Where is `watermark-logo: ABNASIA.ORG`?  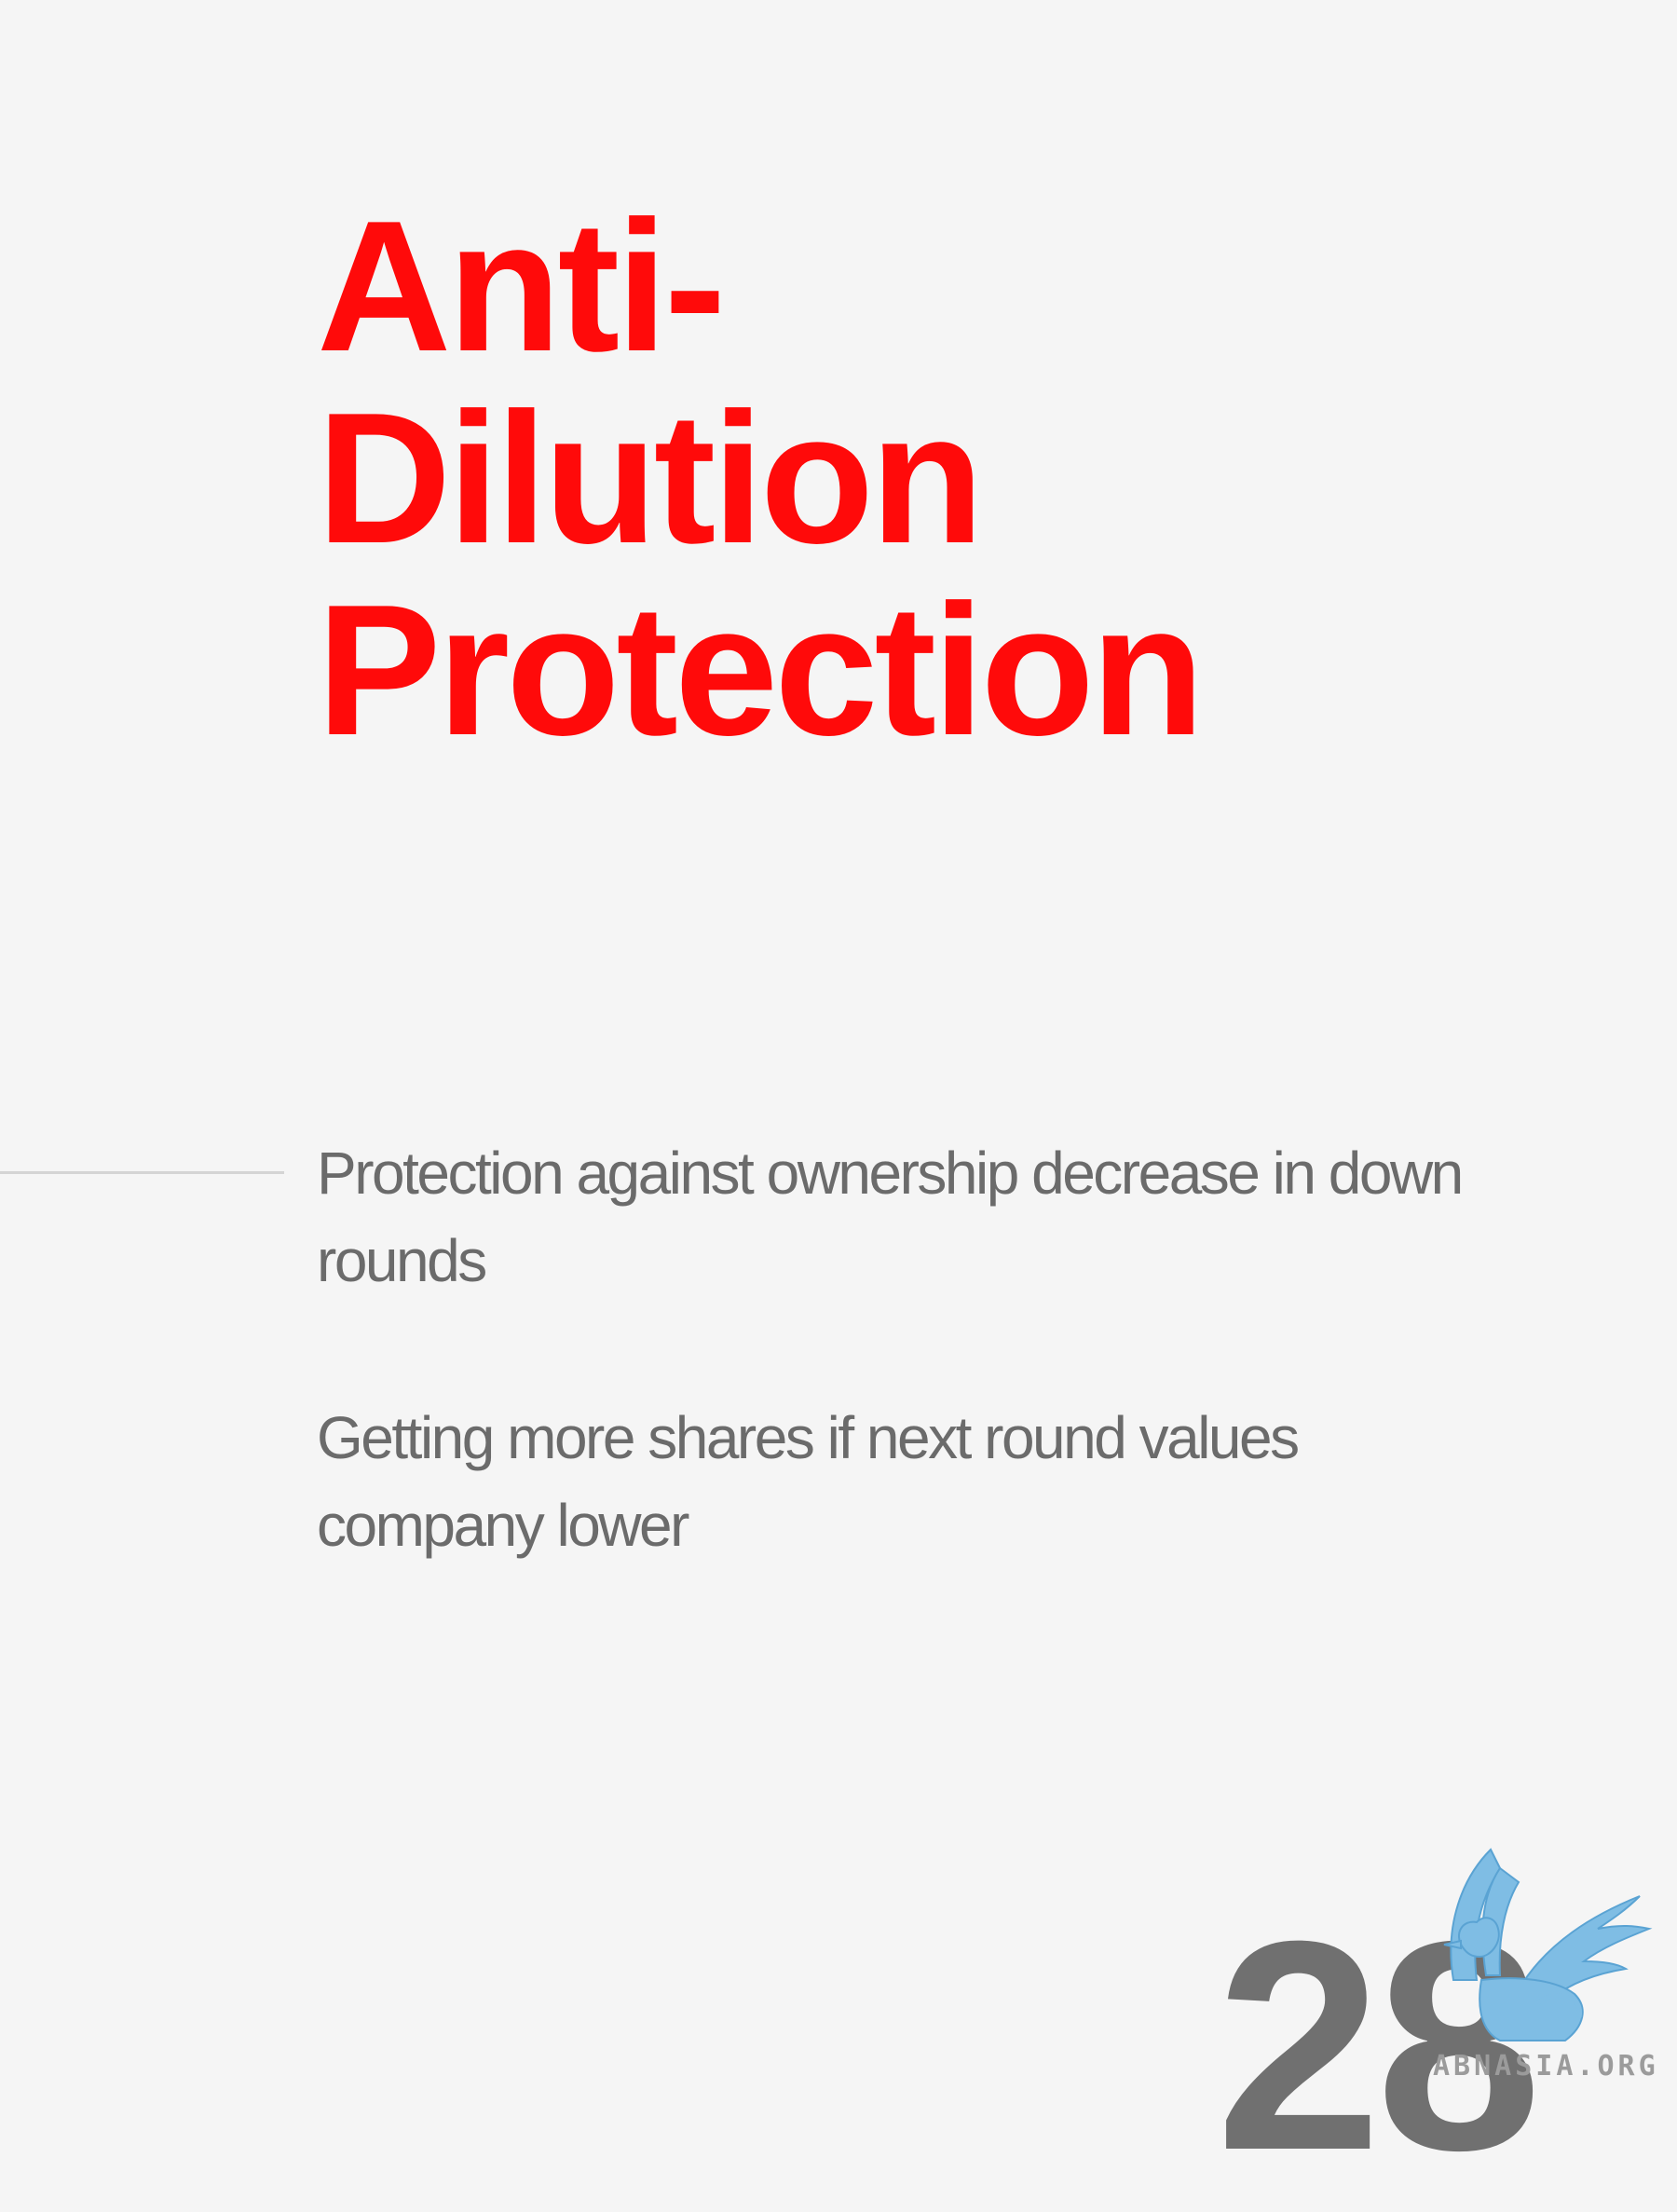 watermark-logo: ABNASIA.ORG is located at coordinates (1551, 1968).